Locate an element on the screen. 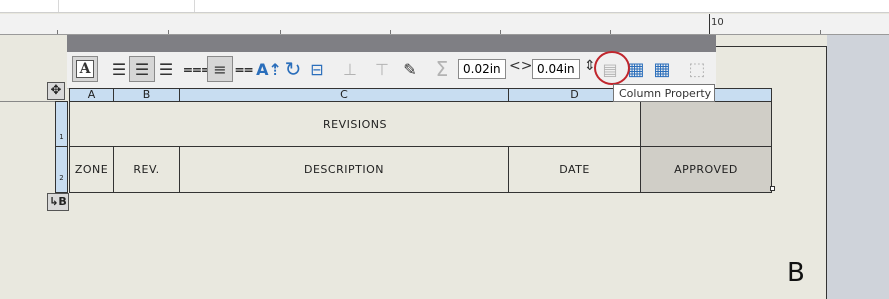  table-row-header: ZONE REV. DESCRIPTION DATE APPROVED is located at coordinates (420, 169).